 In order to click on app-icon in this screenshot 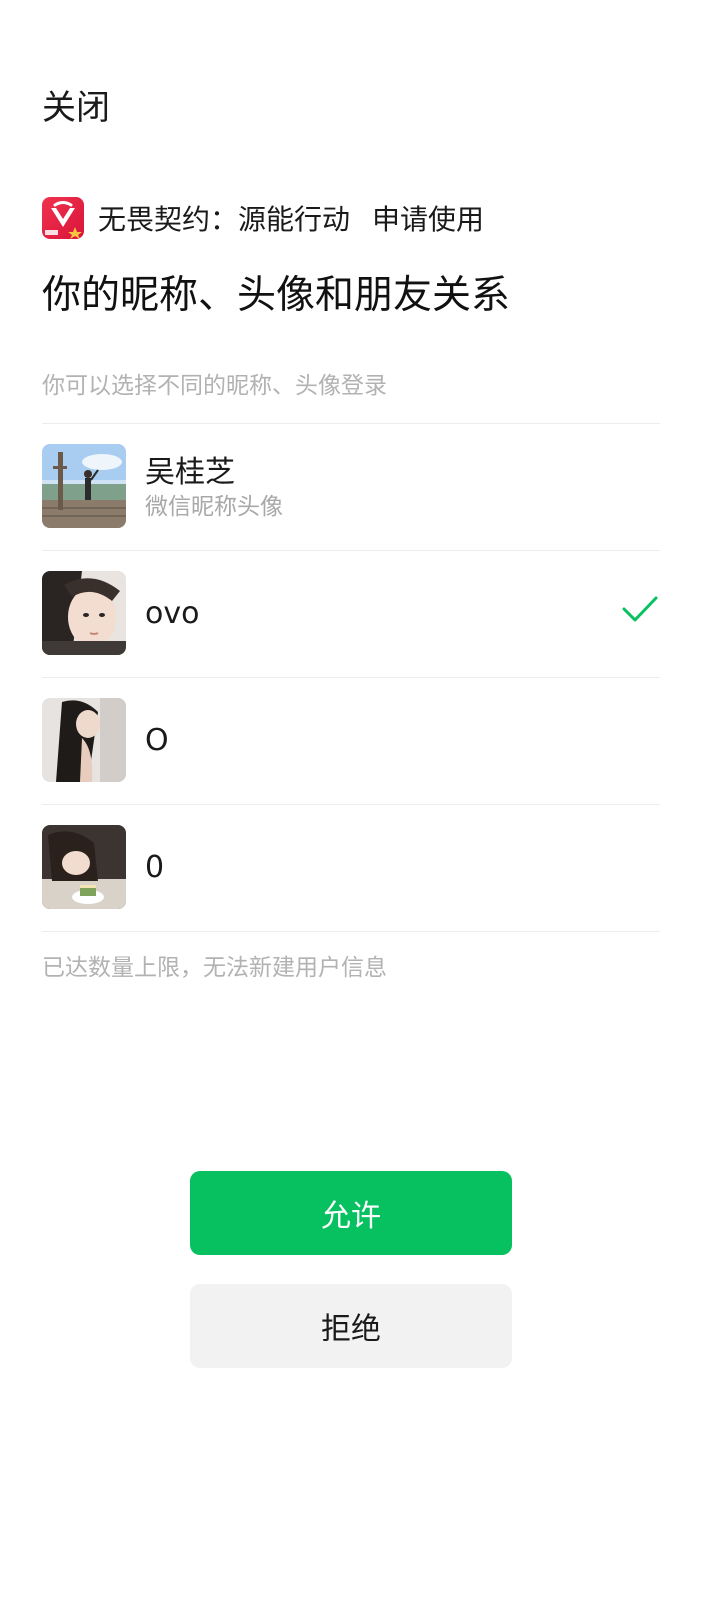, I will do `click(63, 218)`.